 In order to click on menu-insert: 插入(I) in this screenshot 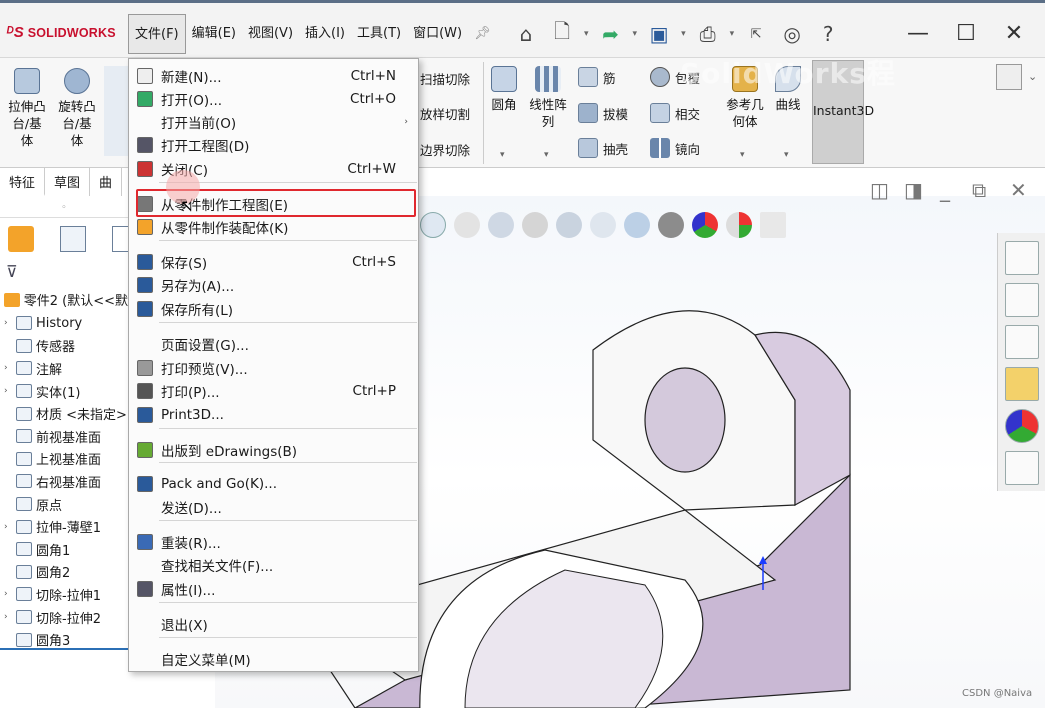, I will do `click(325, 34)`.